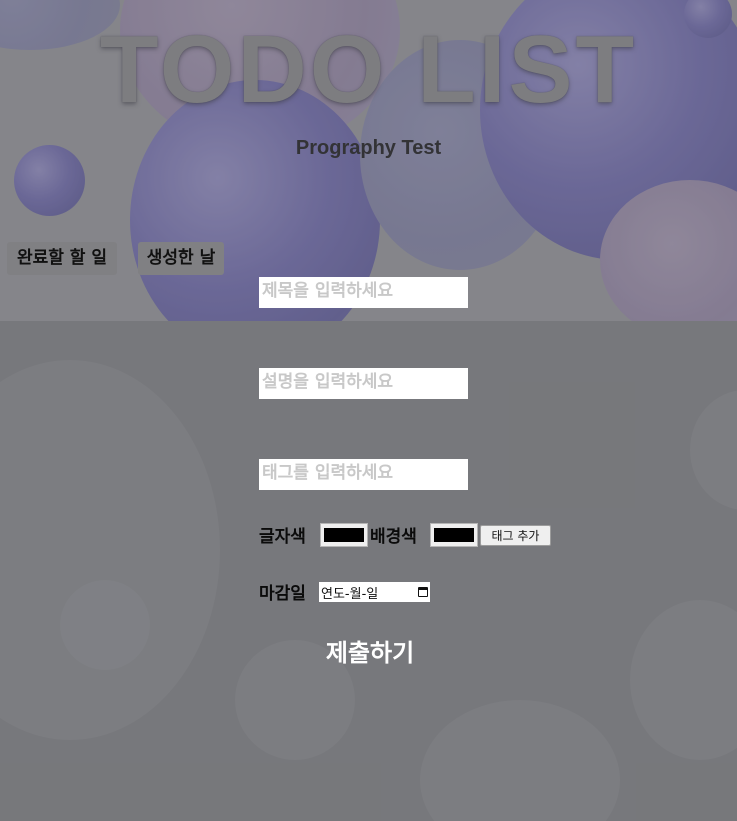 The width and height of the screenshot is (737, 821). I want to click on add-tag-button: 태그 추가, so click(515, 535).